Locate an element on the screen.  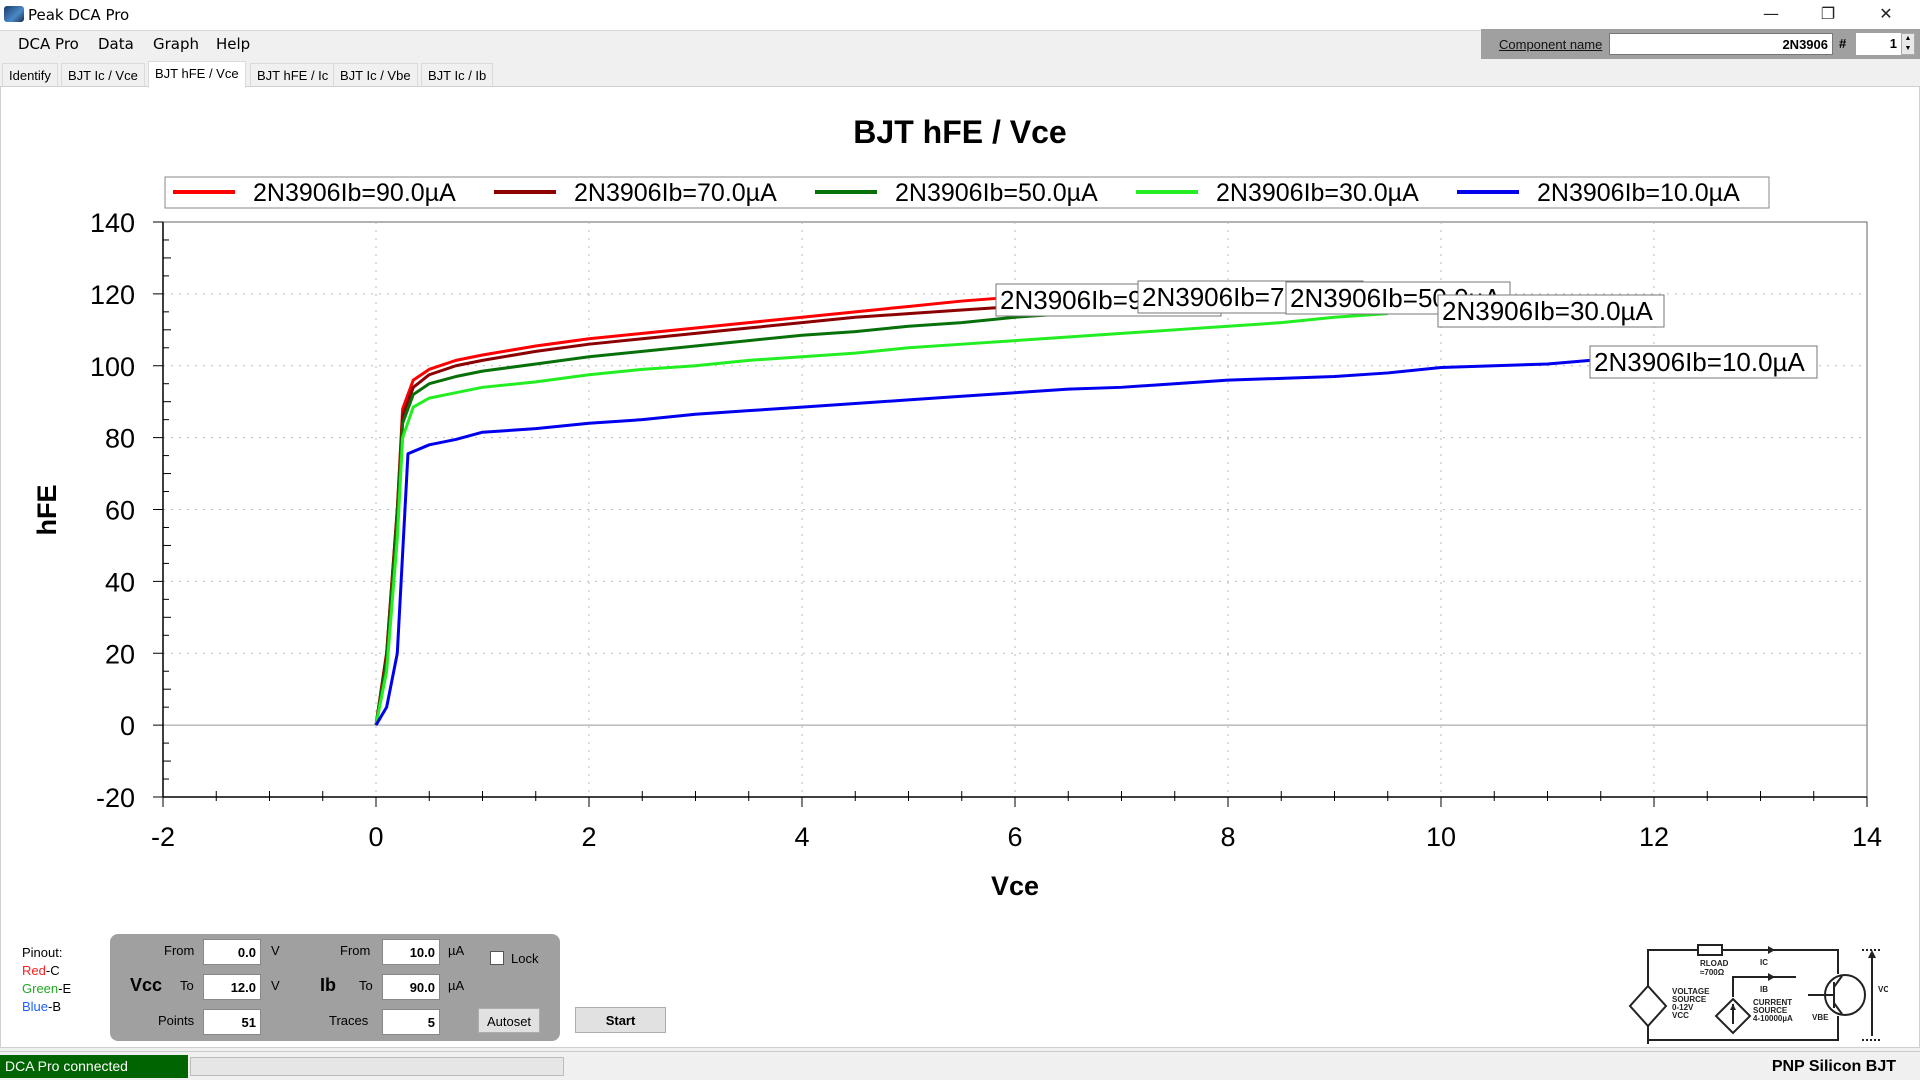
series-end-label-4: 2N3906Ib=10.0µA is located at coordinates (1703, 362).